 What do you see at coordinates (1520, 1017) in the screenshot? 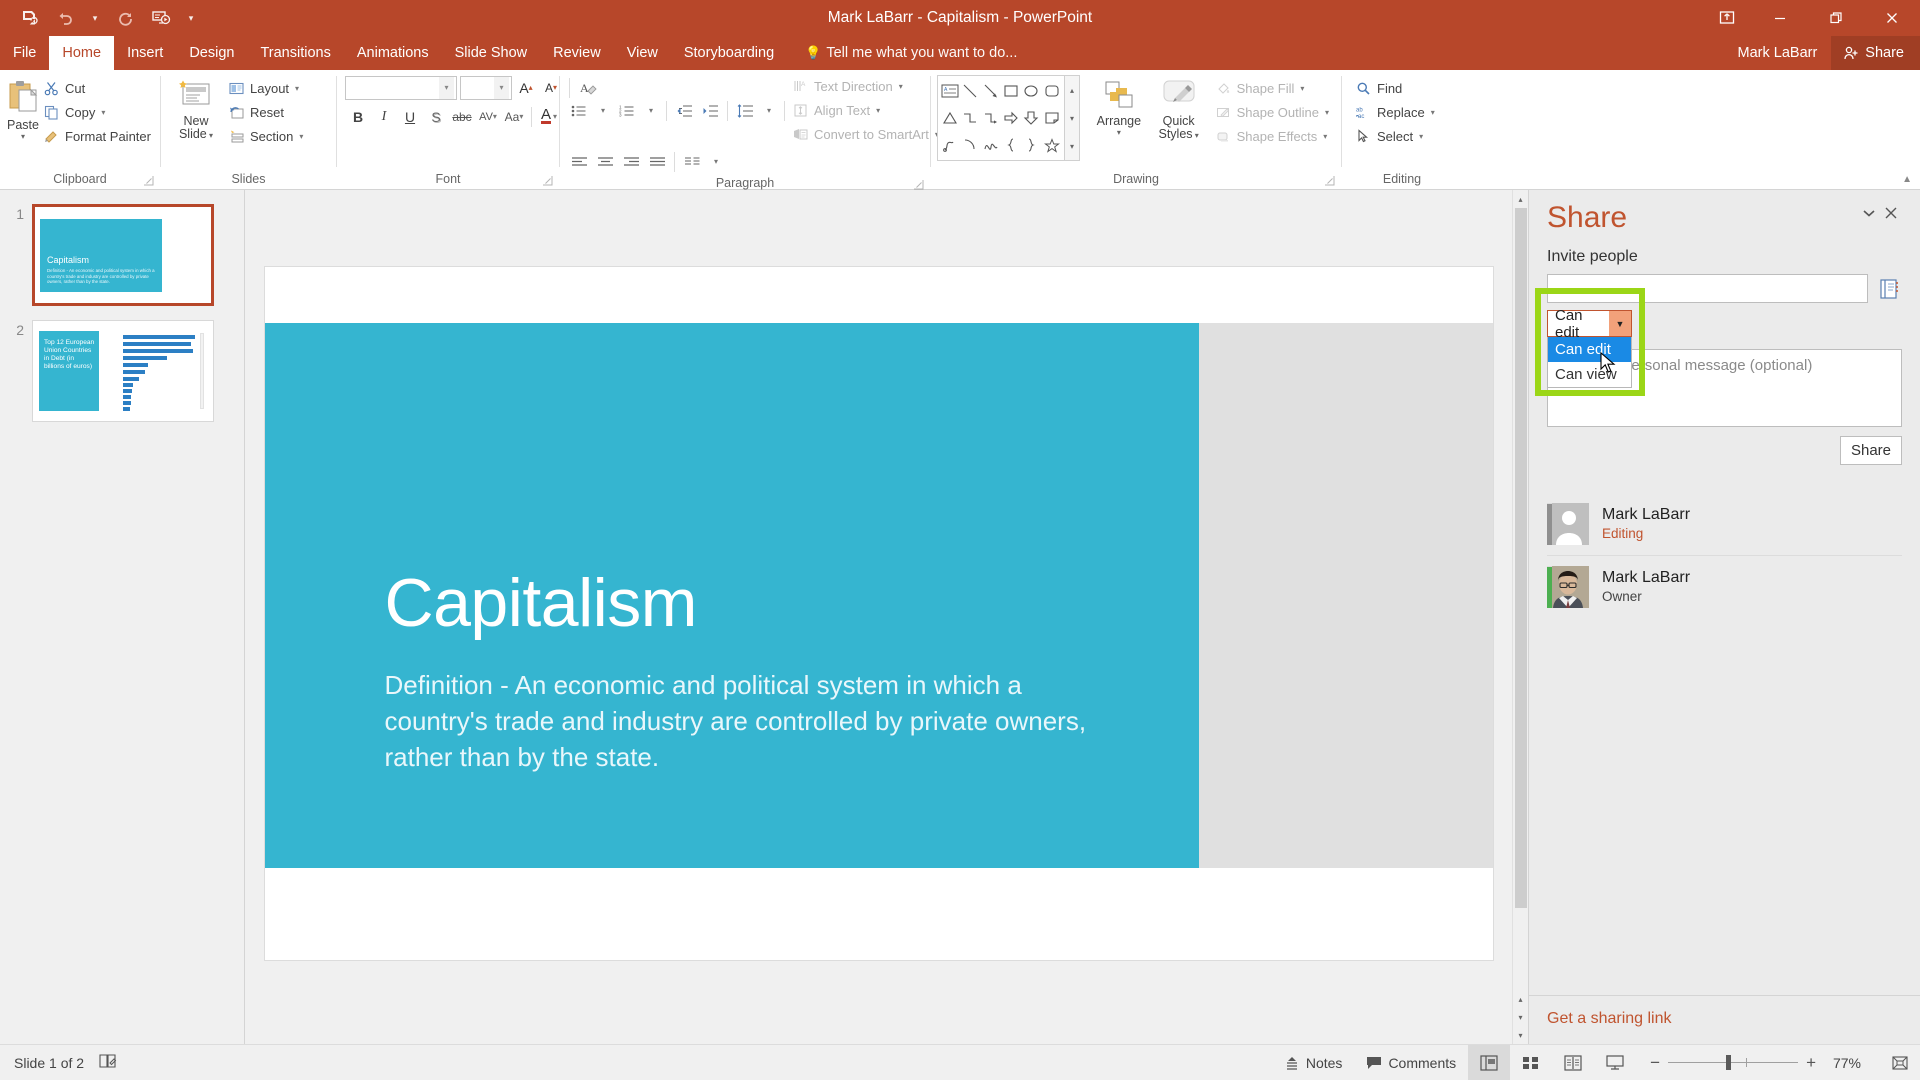
I see `next-slide-icon: ▾` at bounding box center [1520, 1017].